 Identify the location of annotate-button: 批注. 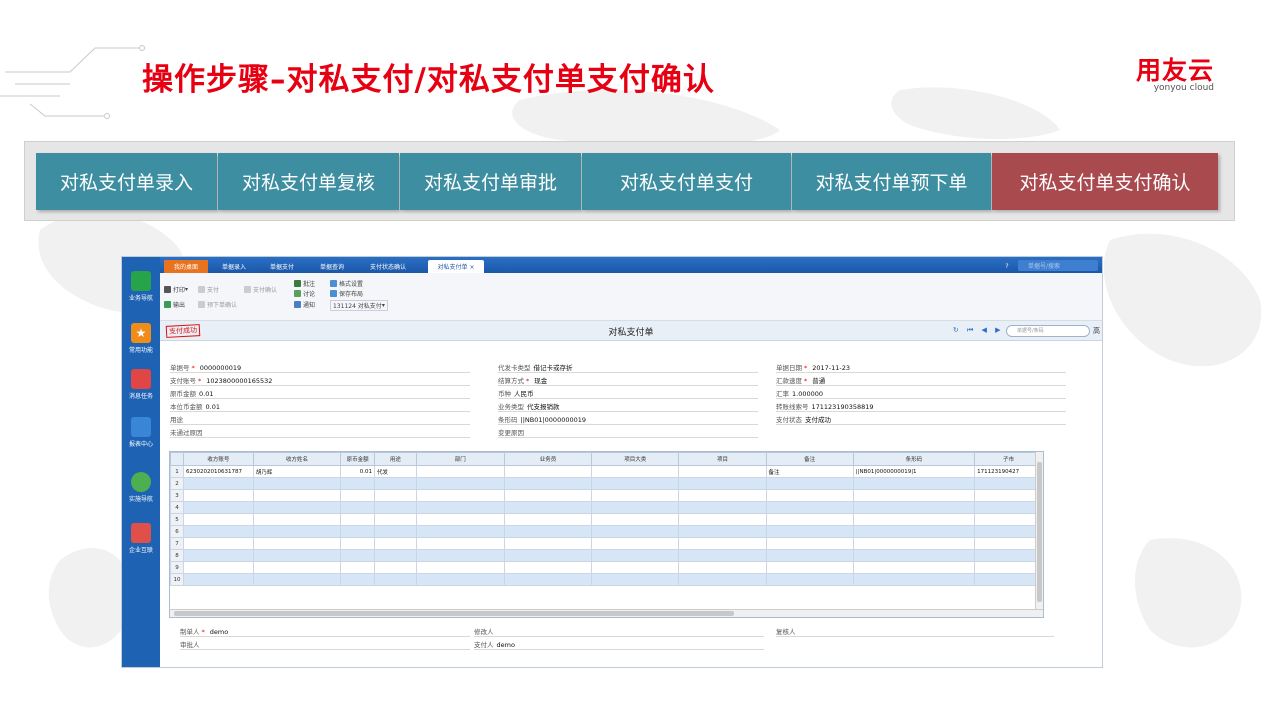
(304, 283).